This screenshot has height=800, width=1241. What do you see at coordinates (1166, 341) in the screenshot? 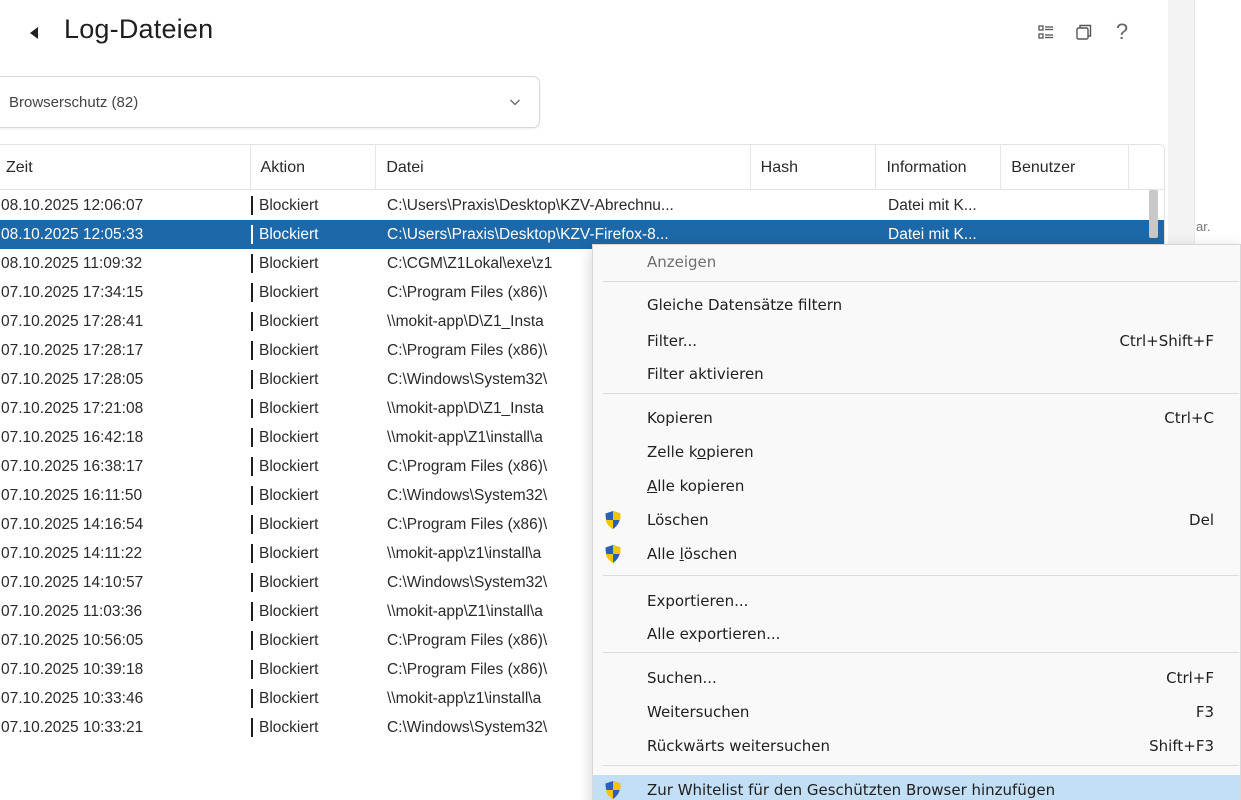
I see `menu-item-shortcut: Ctrl+Shift+F` at bounding box center [1166, 341].